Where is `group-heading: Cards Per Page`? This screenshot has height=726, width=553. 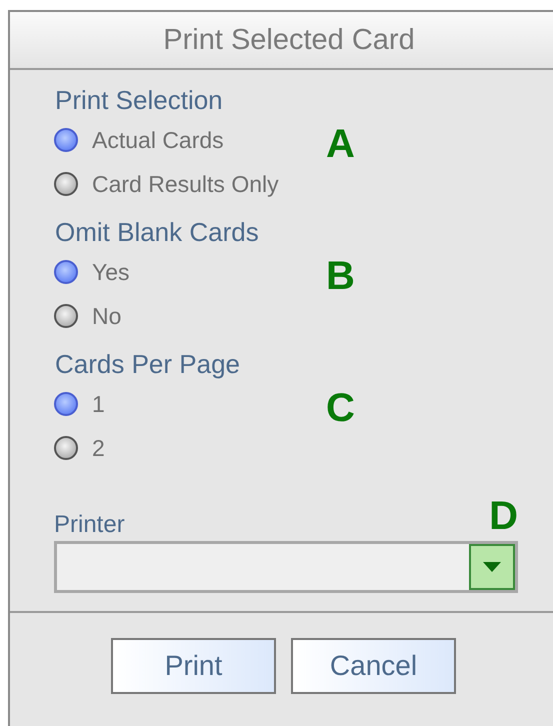 group-heading: Cards Per Page is located at coordinates (148, 364).